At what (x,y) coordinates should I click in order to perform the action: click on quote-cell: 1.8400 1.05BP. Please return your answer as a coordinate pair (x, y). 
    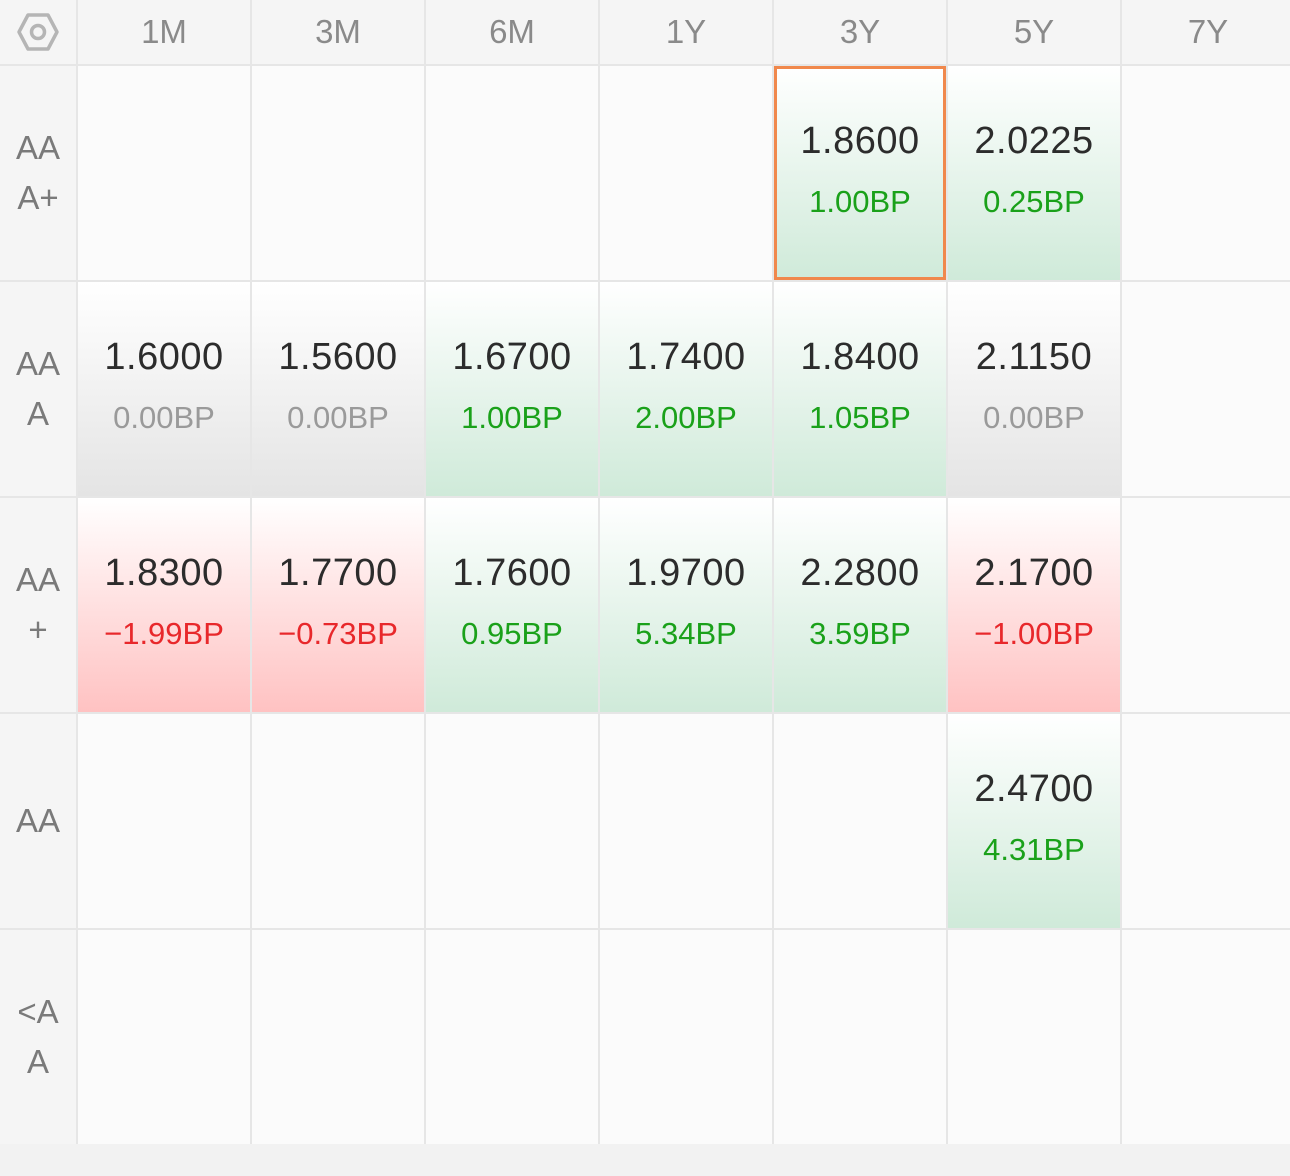
    Looking at the image, I should click on (860, 389).